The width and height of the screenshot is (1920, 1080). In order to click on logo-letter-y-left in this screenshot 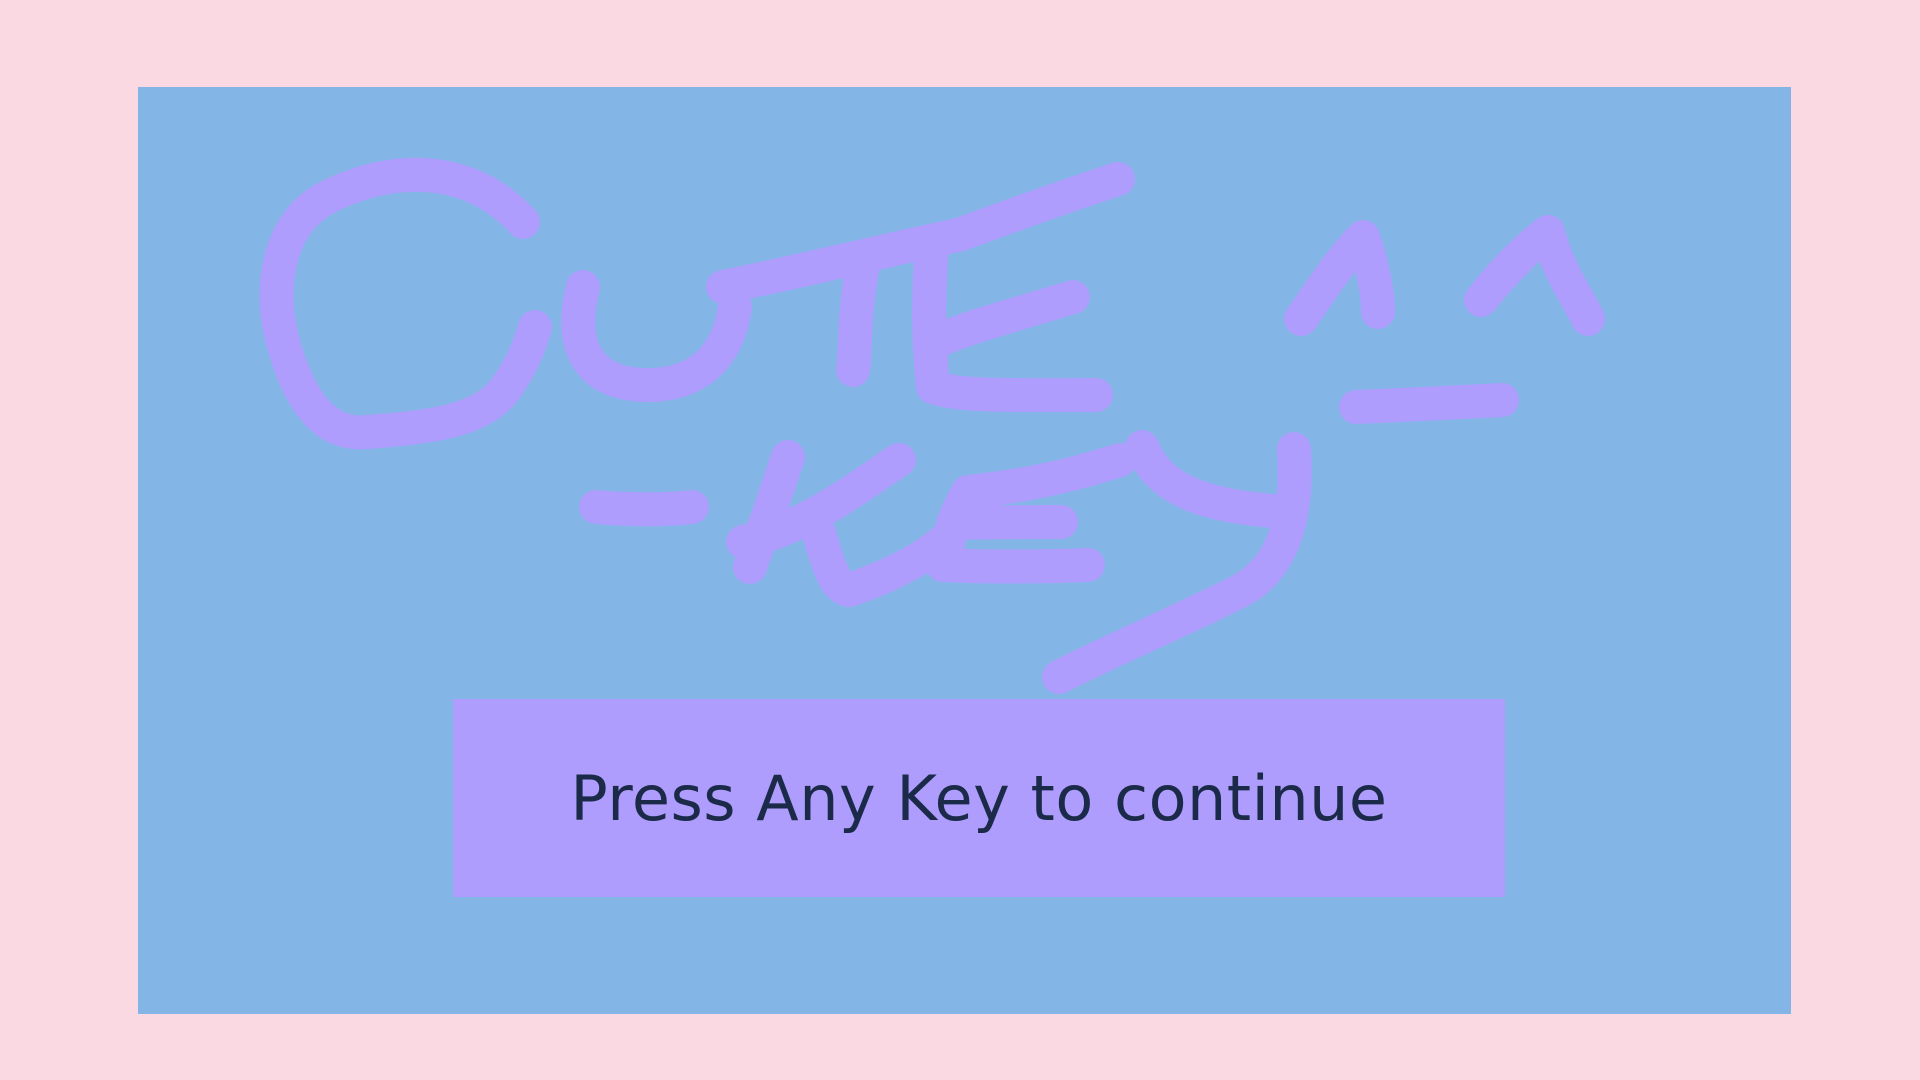, I will do `click(1215, 479)`.